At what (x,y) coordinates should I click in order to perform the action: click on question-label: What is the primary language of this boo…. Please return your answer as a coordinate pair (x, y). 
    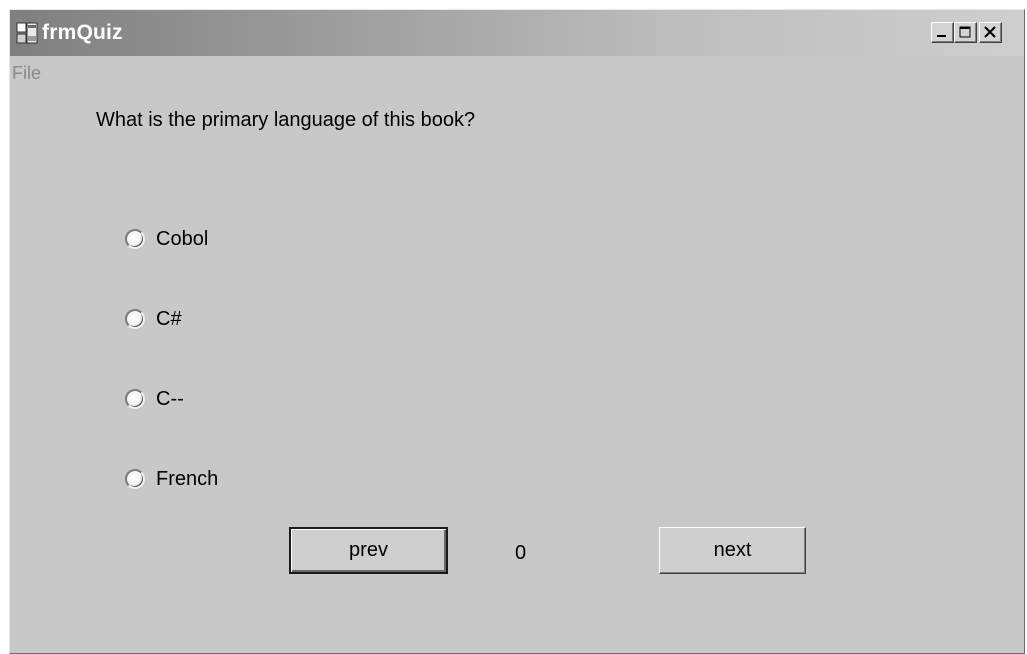
    Looking at the image, I should click on (286, 120).